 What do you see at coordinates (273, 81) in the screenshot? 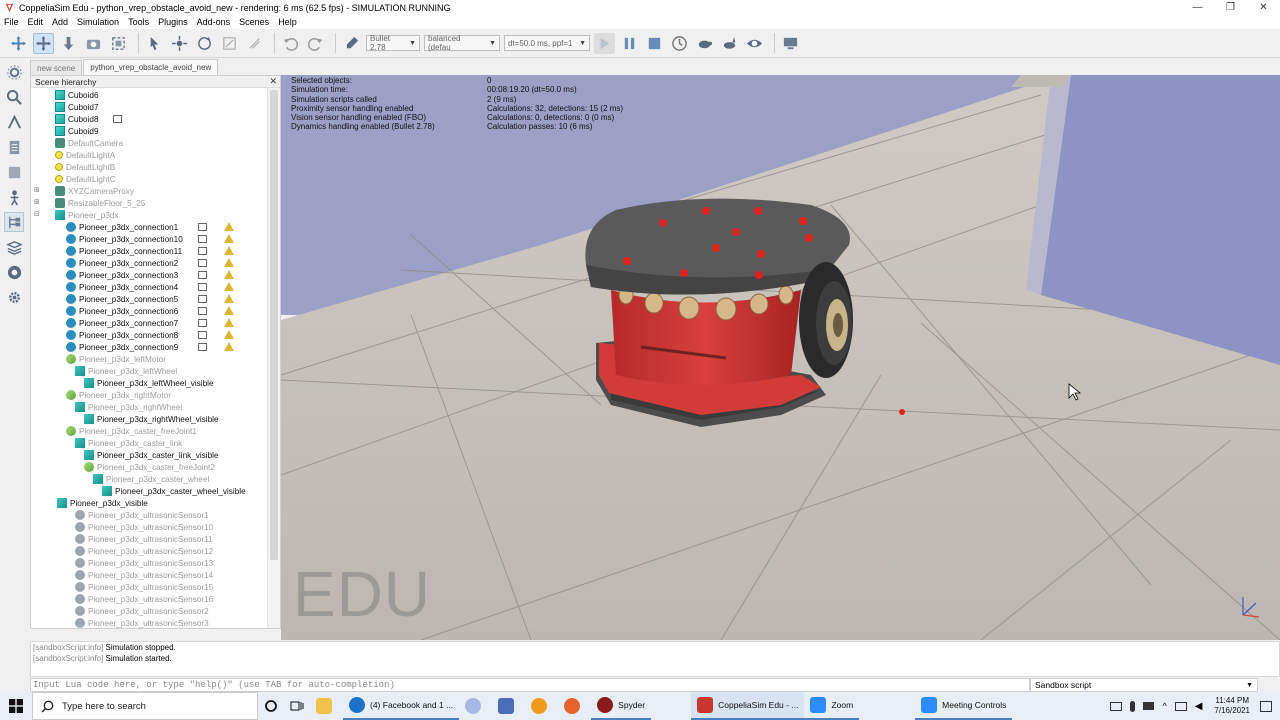
I see `close-icon: ✕` at bounding box center [273, 81].